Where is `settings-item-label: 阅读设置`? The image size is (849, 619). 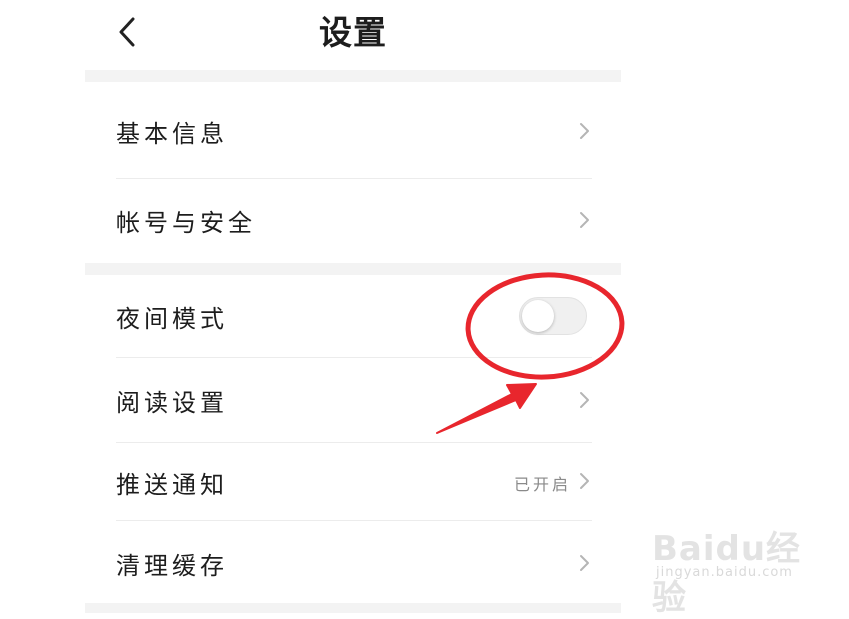
settings-item-label: 阅读设置 is located at coordinates (172, 403).